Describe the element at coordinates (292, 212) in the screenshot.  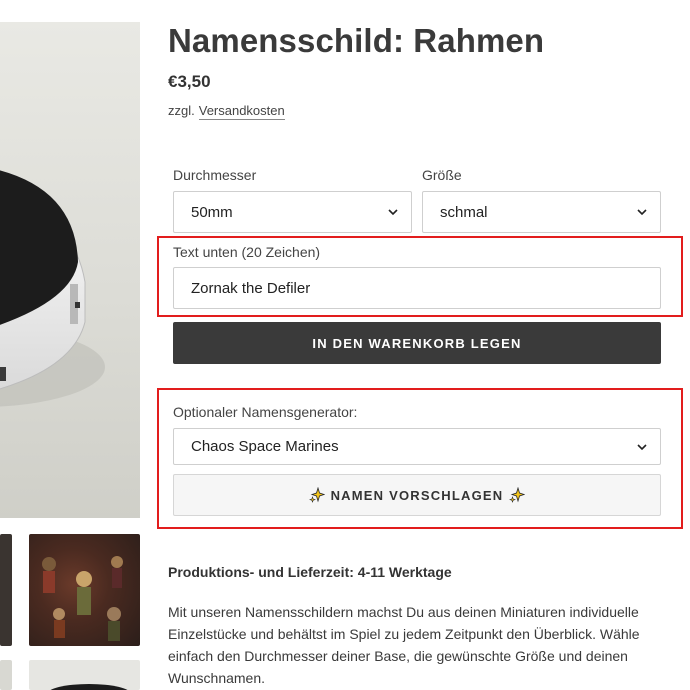
I see `diameter-select: 50mm` at that location.